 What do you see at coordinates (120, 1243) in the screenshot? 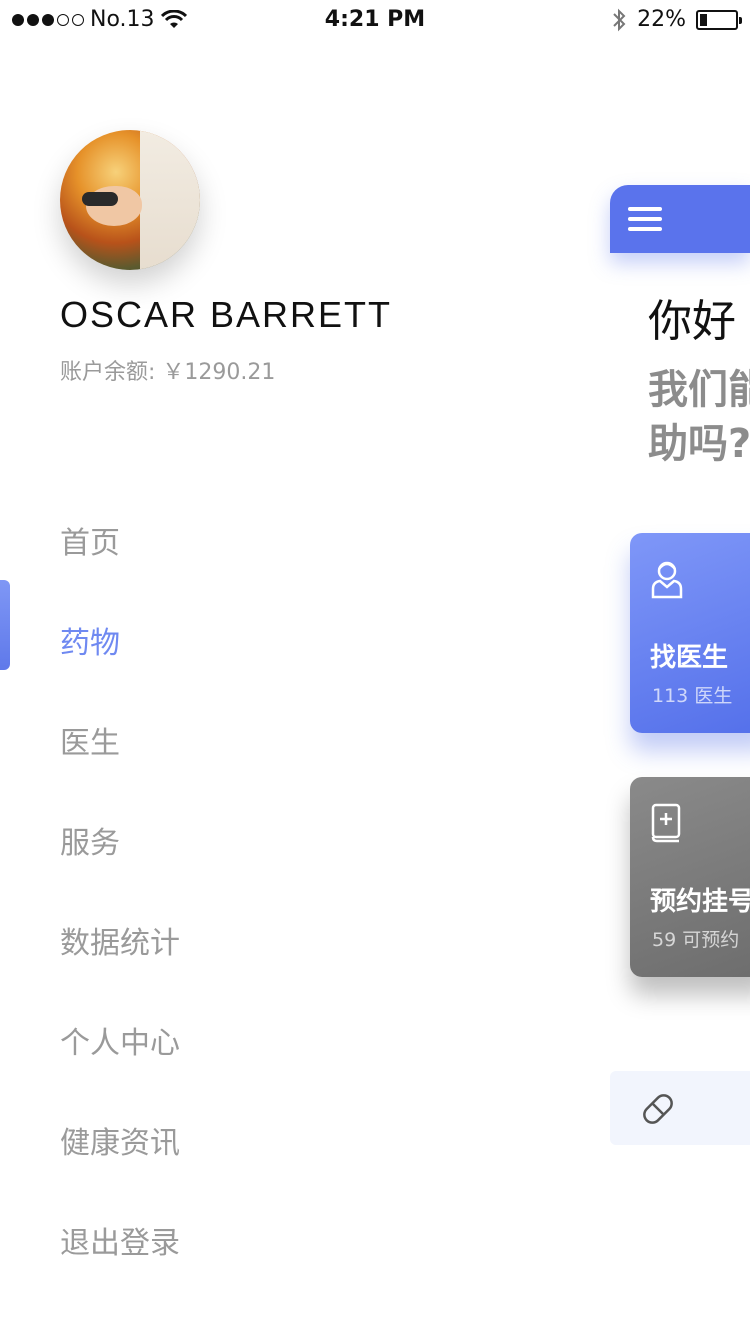
I see `menu-item-label: 退出登录` at bounding box center [120, 1243].